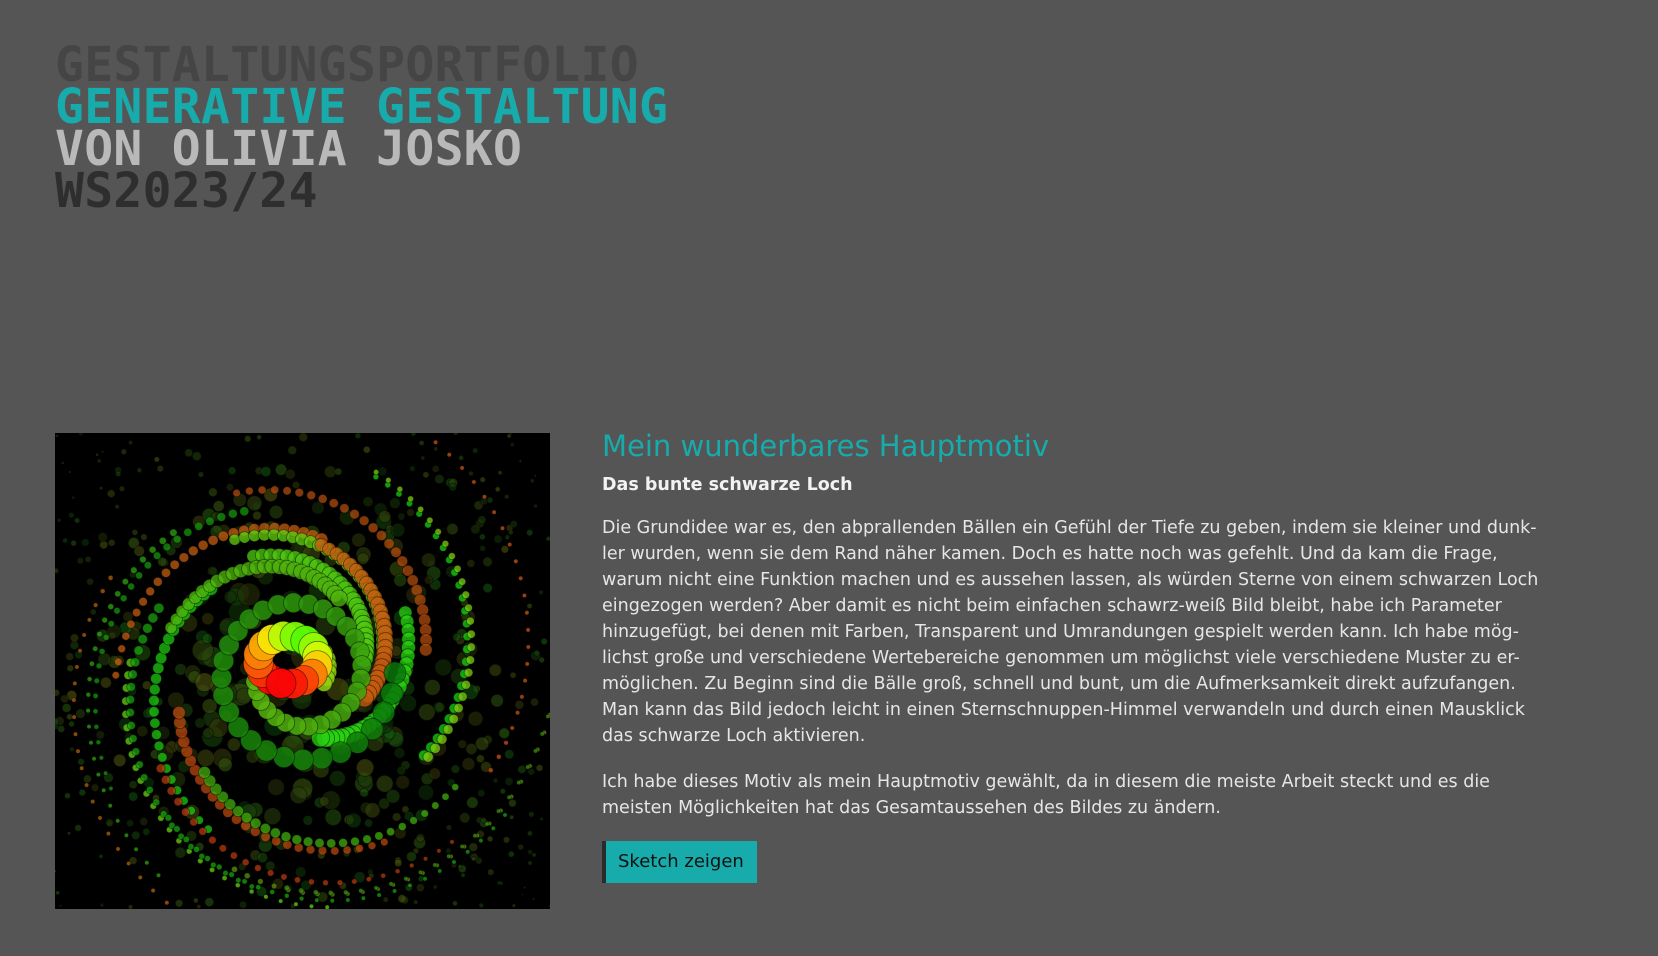 This screenshot has width=1658, height=956. I want to click on black-hole-artwork, so click(302, 671).